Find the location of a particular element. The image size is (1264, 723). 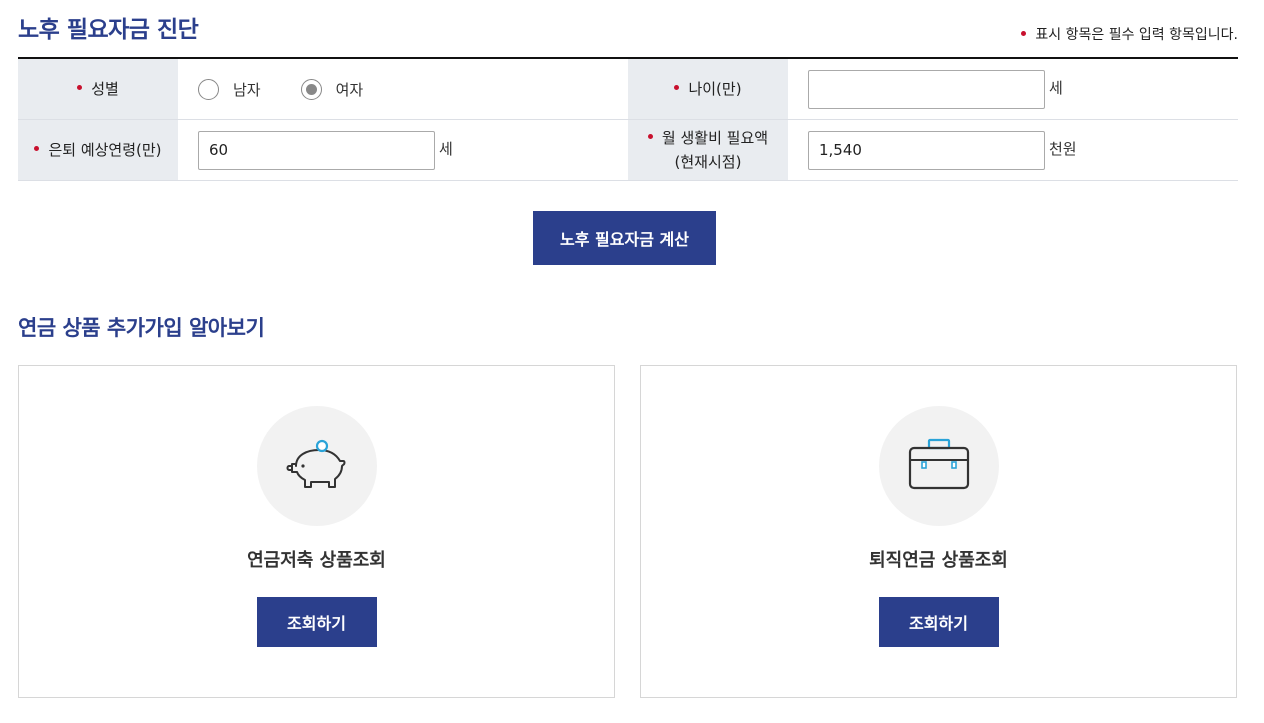

age-label-text: 나이(만) is located at coordinates (715, 89).